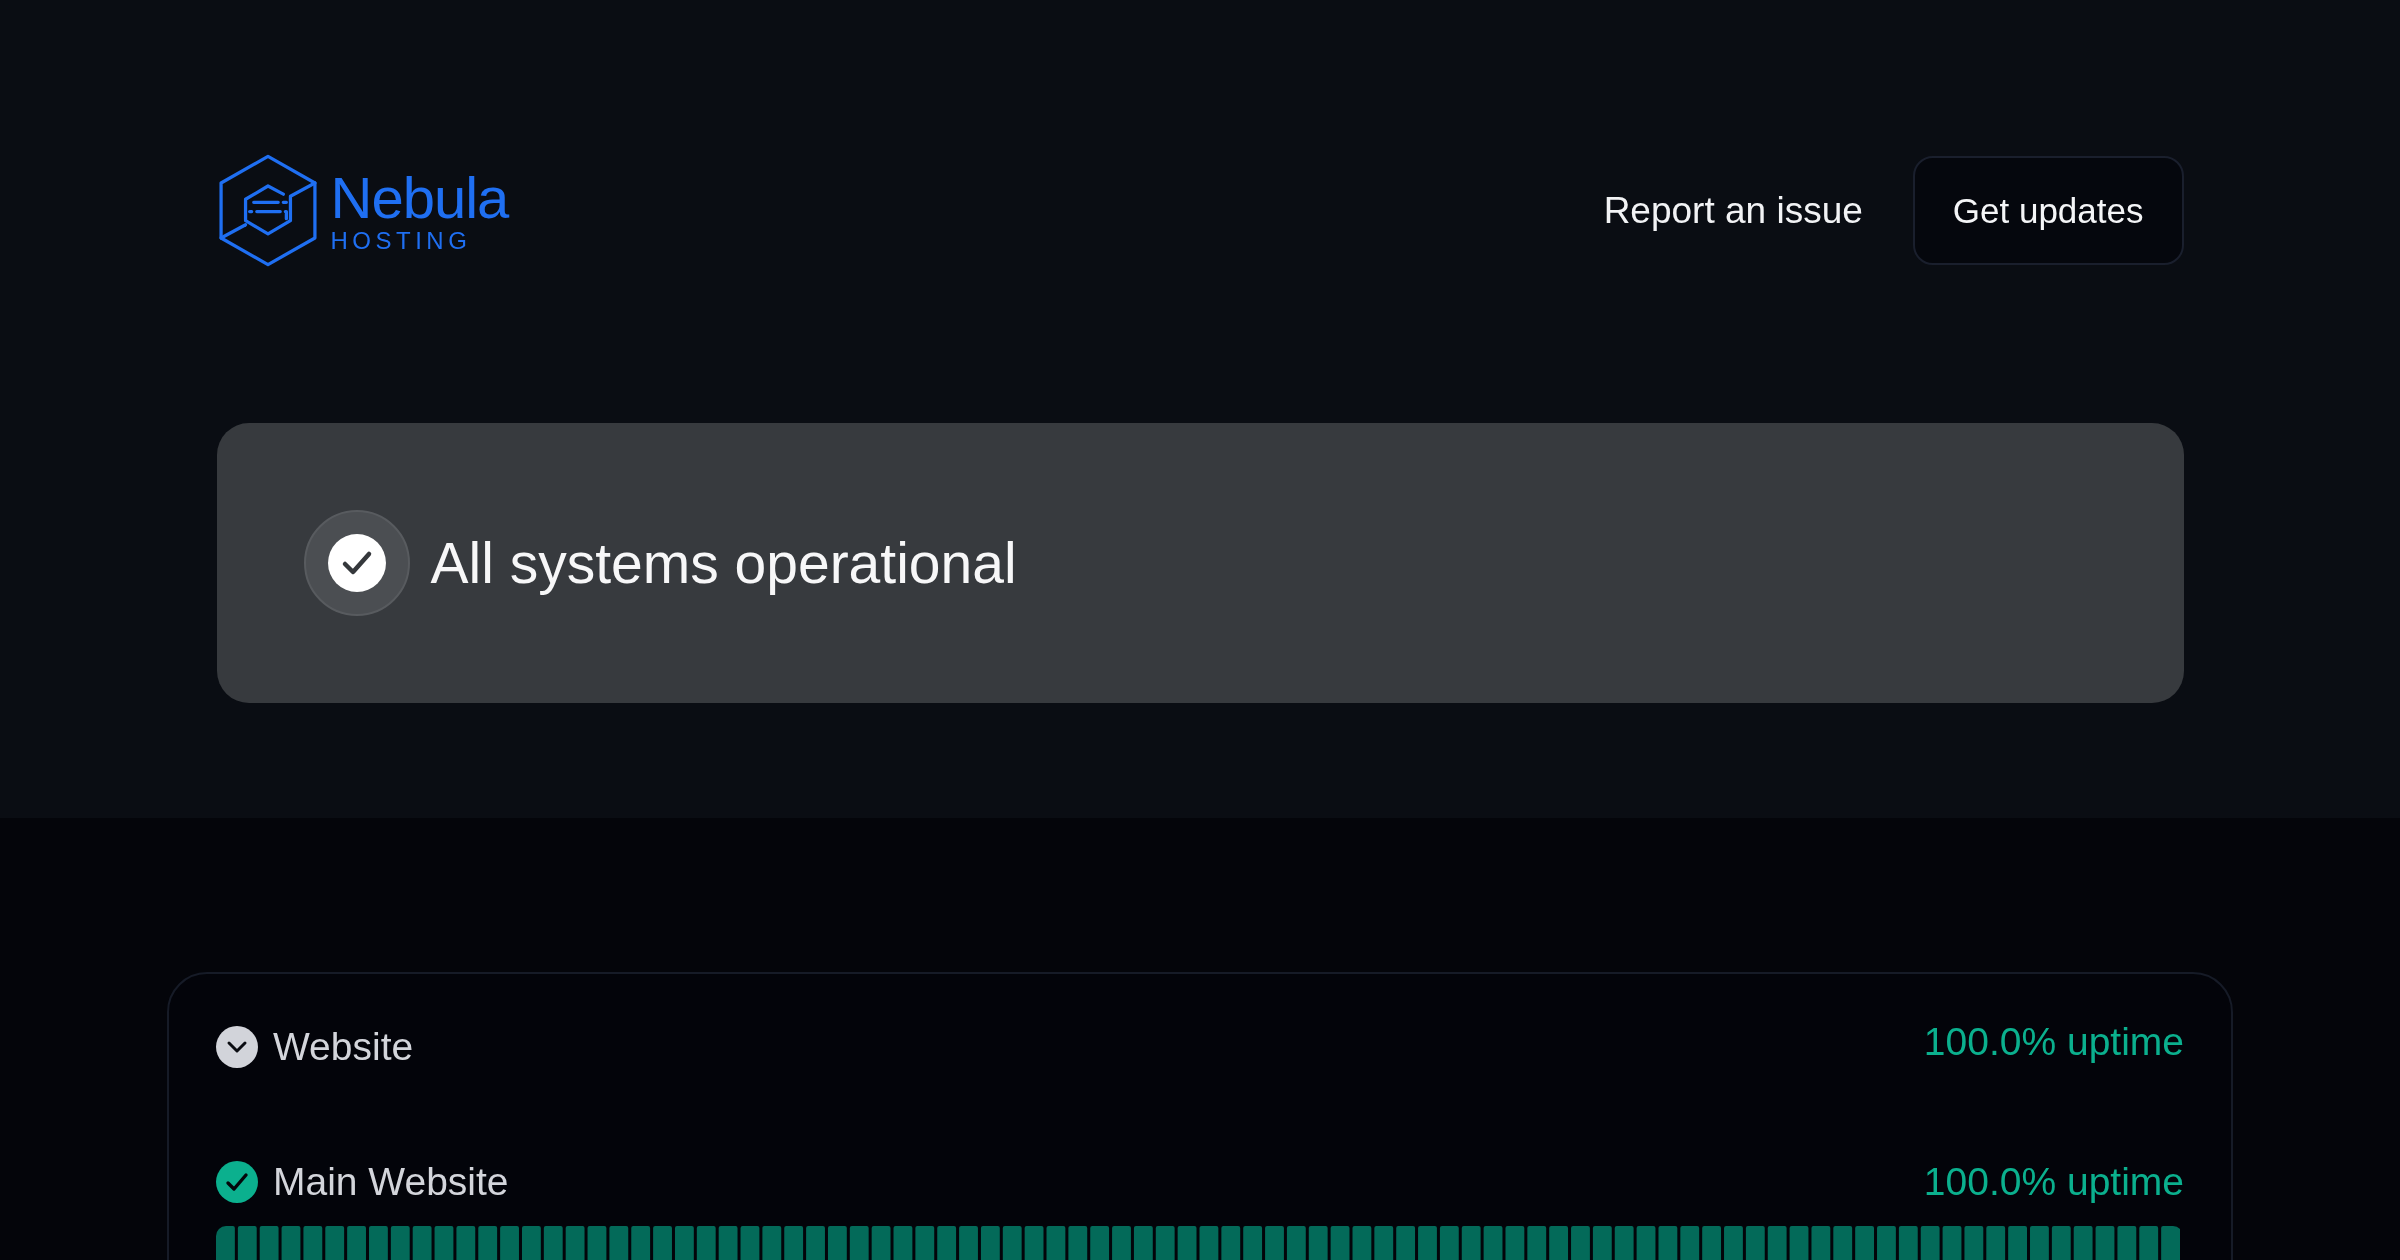 Image resolution: width=2400 pixels, height=1260 pixels. Describe the element at coordinates (237, 1047) in the screenshot. I see `chevron-down-icon` at that location.